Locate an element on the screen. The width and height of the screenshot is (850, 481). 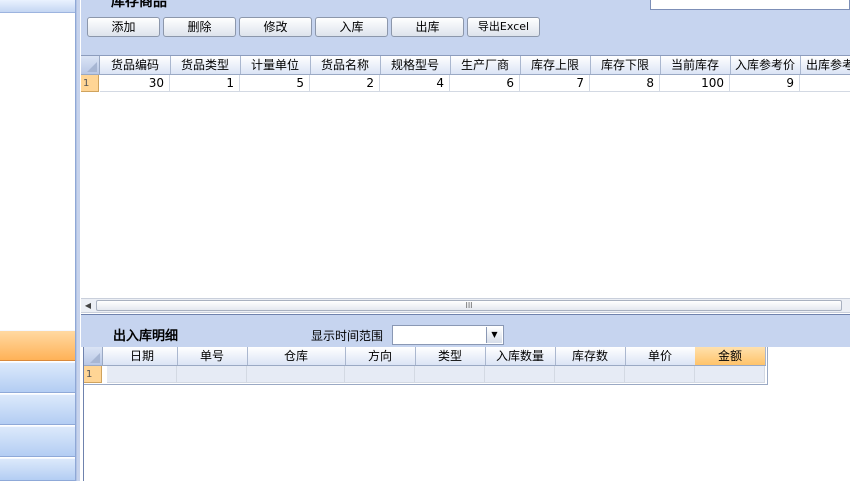
details-grid-header: 日期 单号 仓库 方向 类型 入库数量 库存数 单价 金额 is located at coordinates (425, 356).